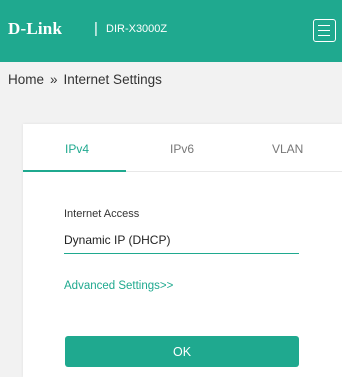  Describe the element at coordinates (117, 240) in the screenshot. I see `internet-access-value: Dynamic IP (DHCP)` at that location.